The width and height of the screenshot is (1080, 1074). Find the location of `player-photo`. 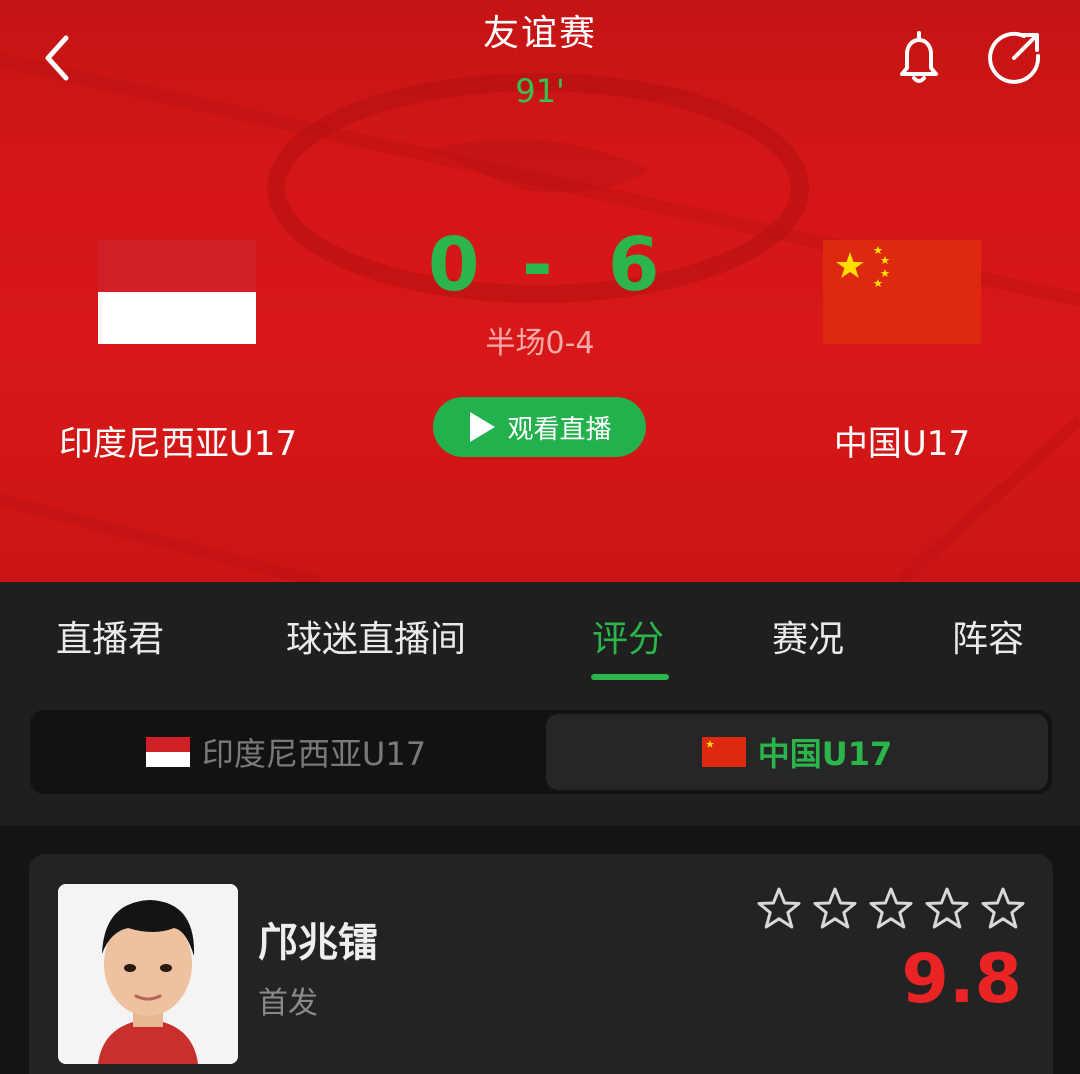

player-photo is located at coordinates (148, 974).